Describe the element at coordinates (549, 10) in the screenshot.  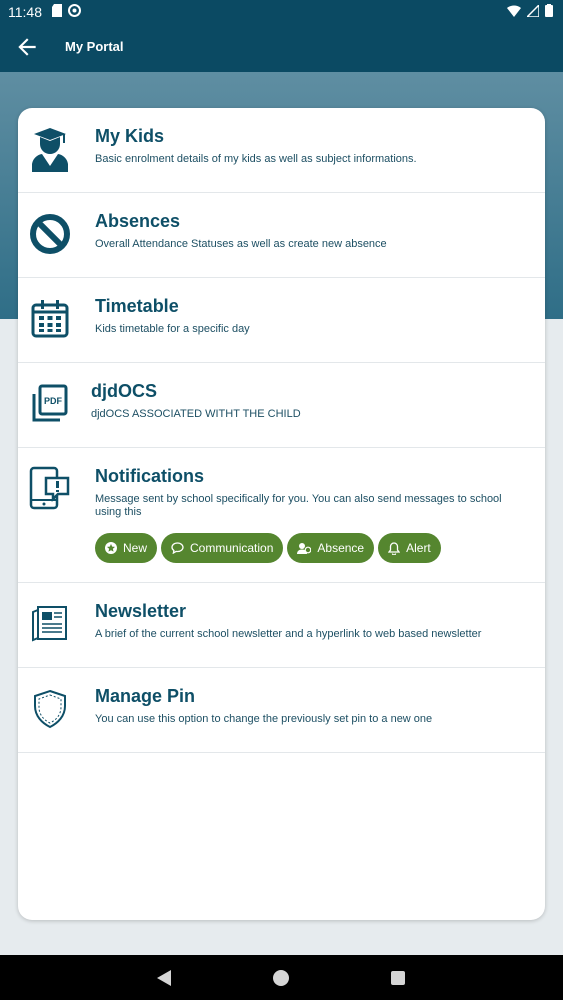
I see `battery-icon` at that location.